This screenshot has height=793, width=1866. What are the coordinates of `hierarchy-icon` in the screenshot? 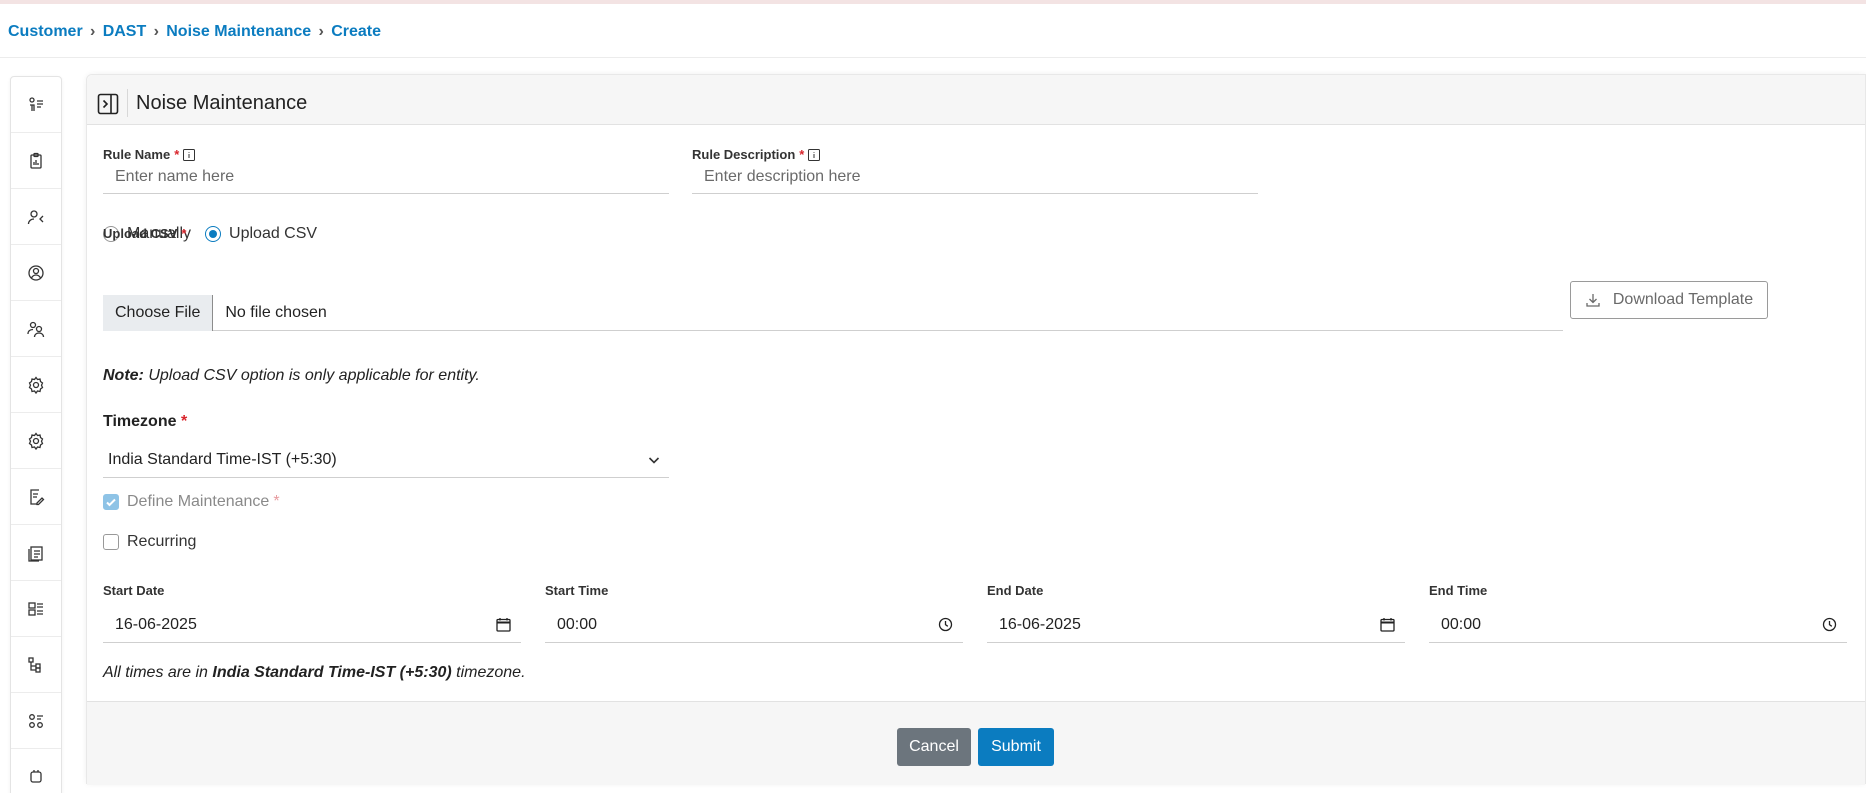 It's located at (34, 664).